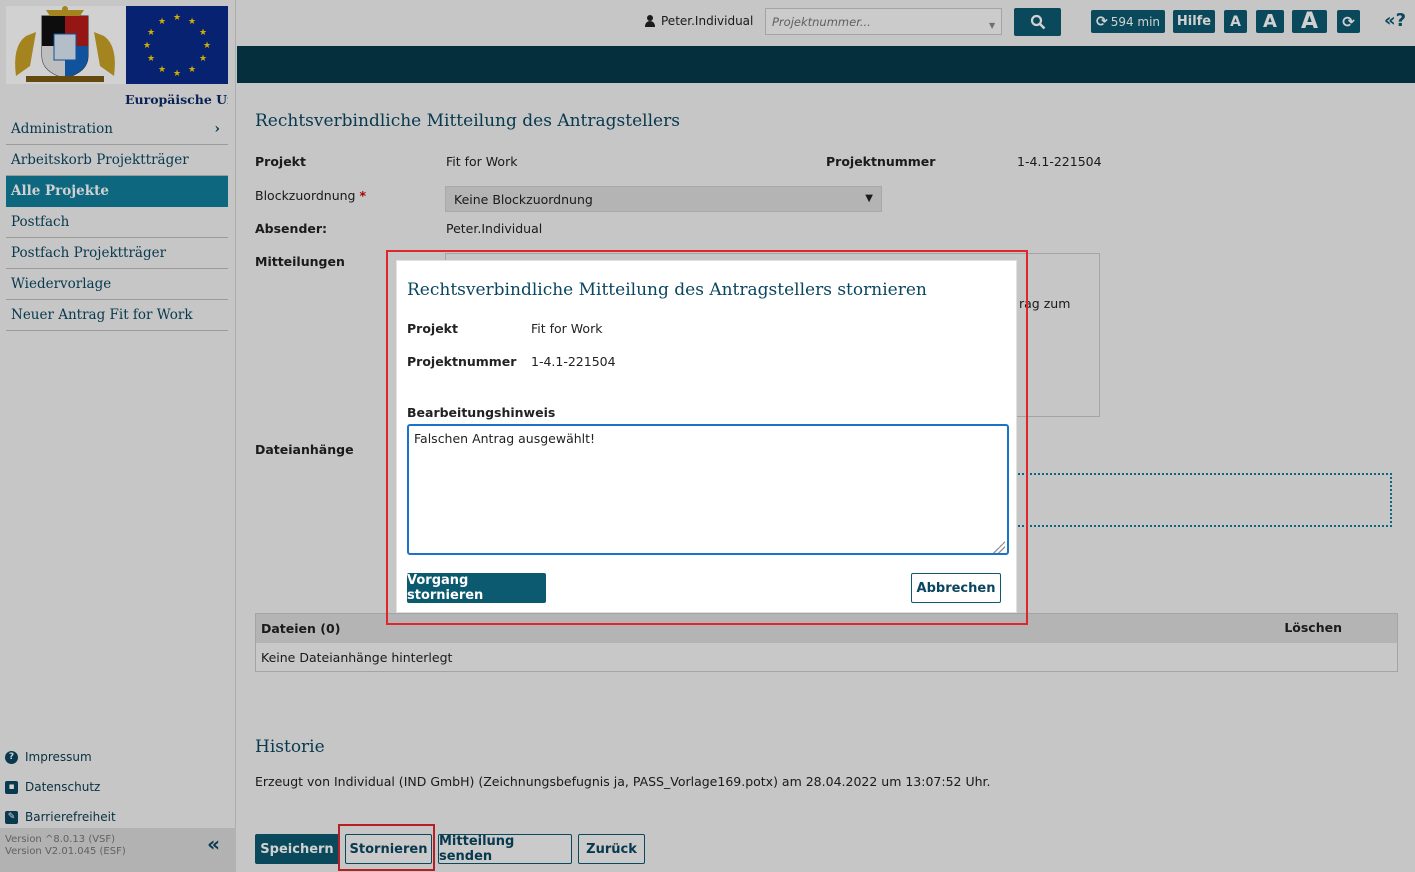  I want to click on dialog-projektnummer-value: 1-4.1-221504, so click(573, 361).